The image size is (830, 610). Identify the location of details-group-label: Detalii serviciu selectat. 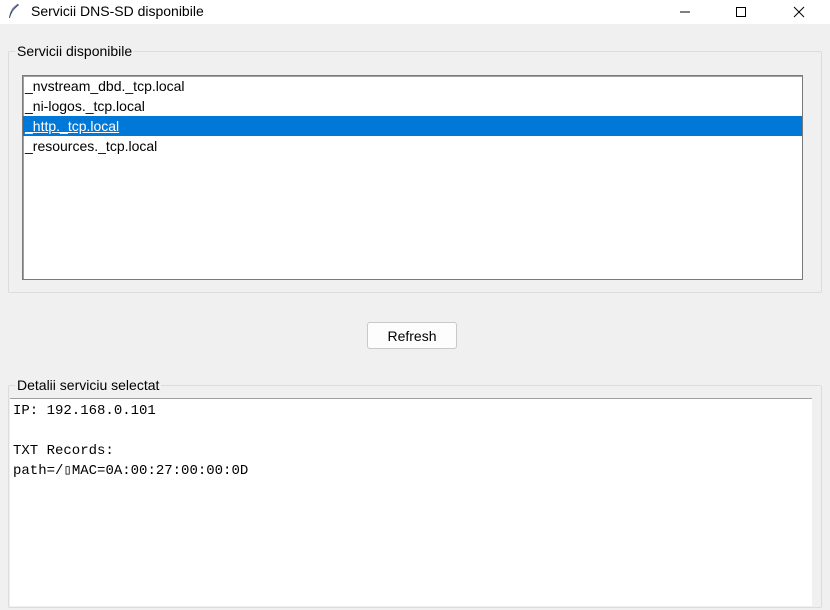
(88, 385).